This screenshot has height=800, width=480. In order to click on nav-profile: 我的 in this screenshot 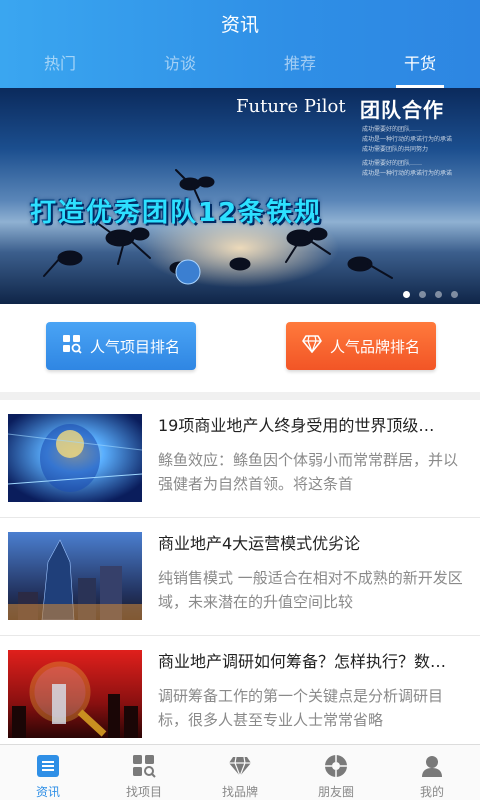, I will do `click(432, 772)`.